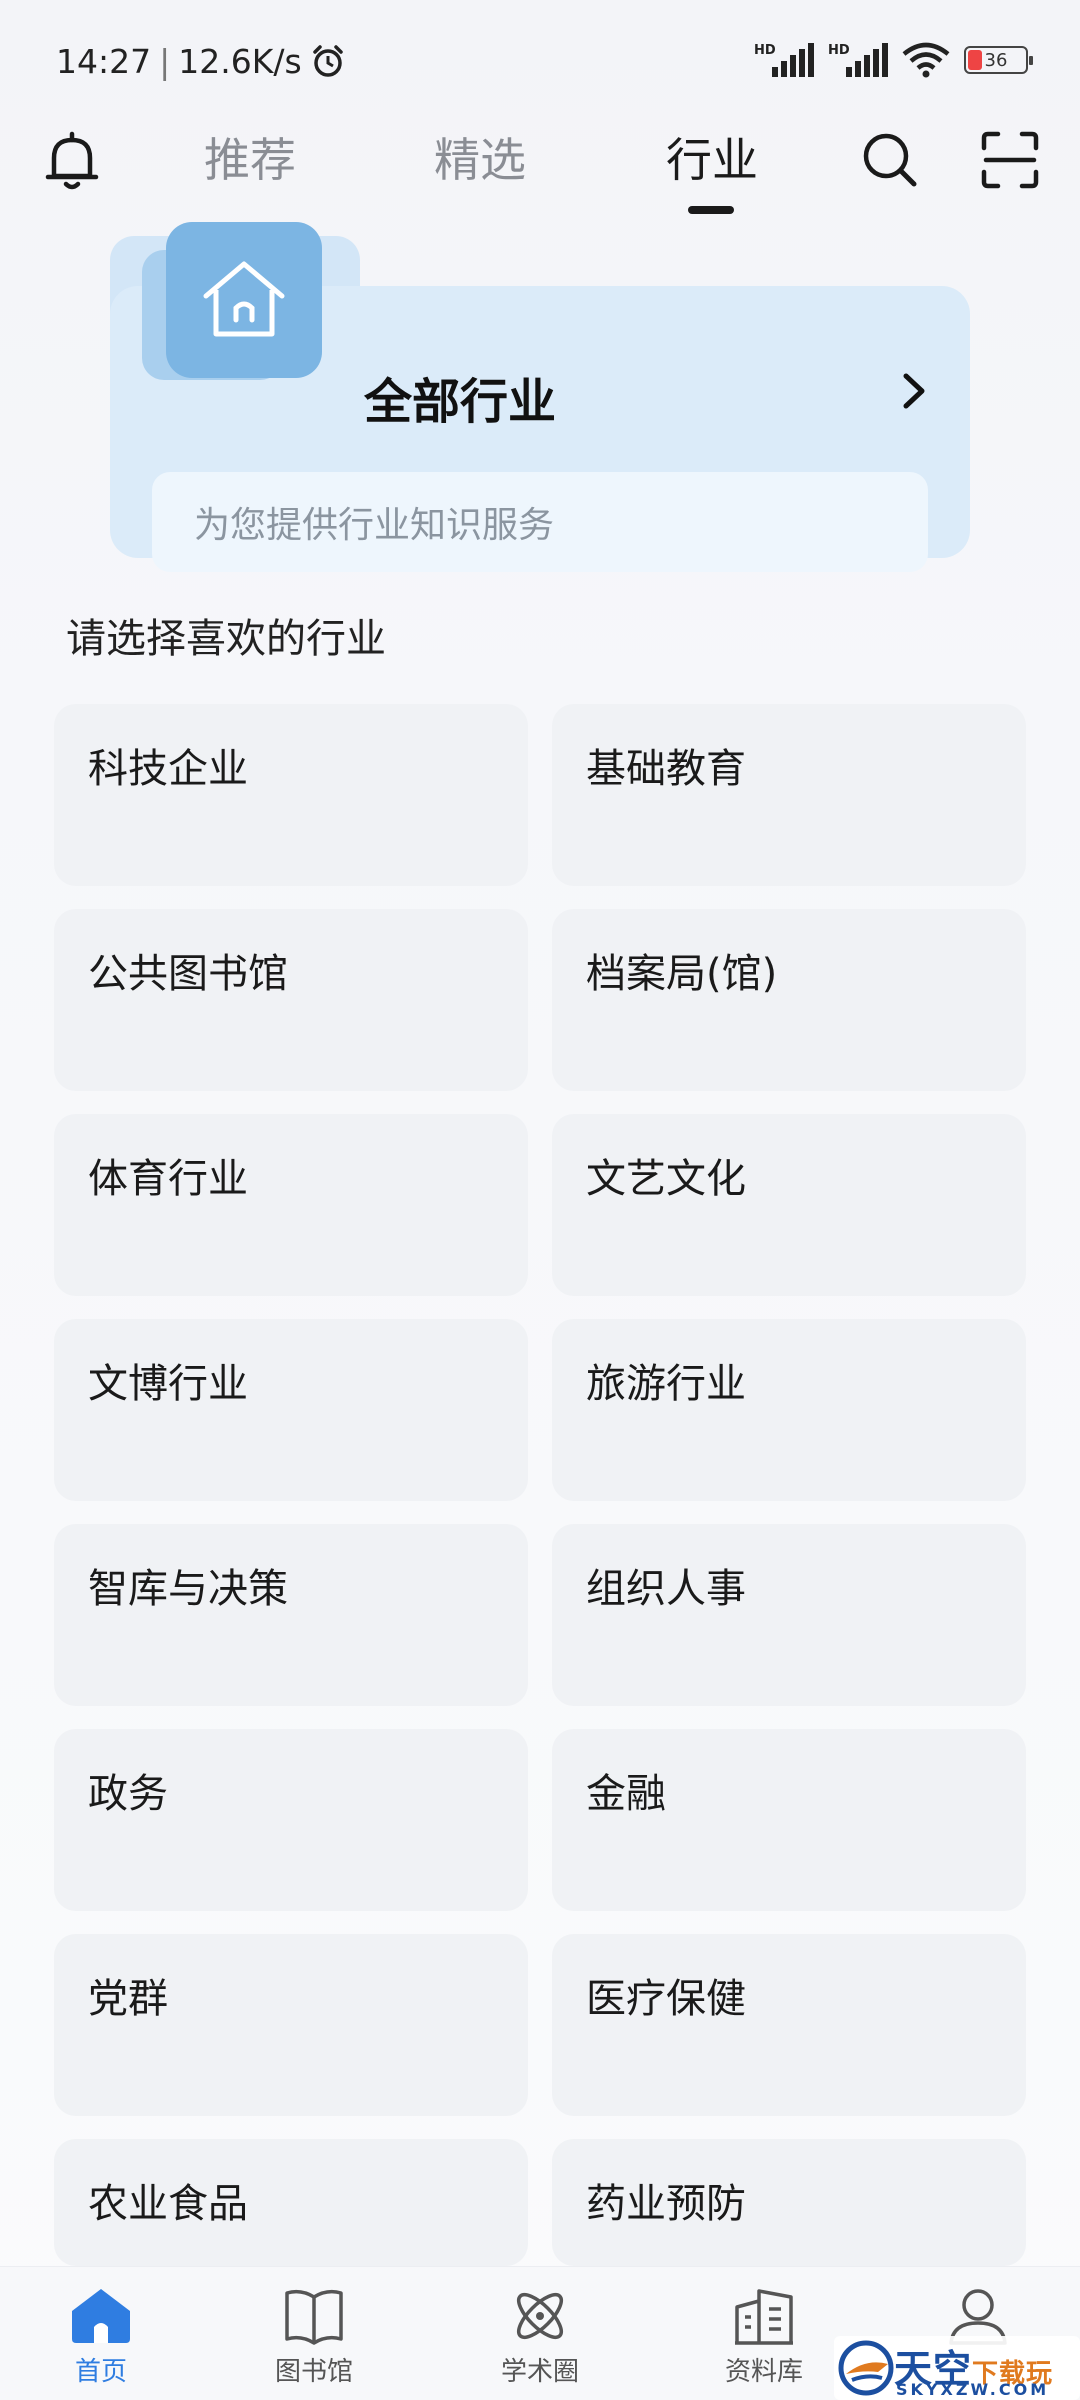 This screenshot has height=2400, width=1080. Describe the element at coordinates (893, 60) in the screenshot. I see `status-right: HD HD 36` at that location.